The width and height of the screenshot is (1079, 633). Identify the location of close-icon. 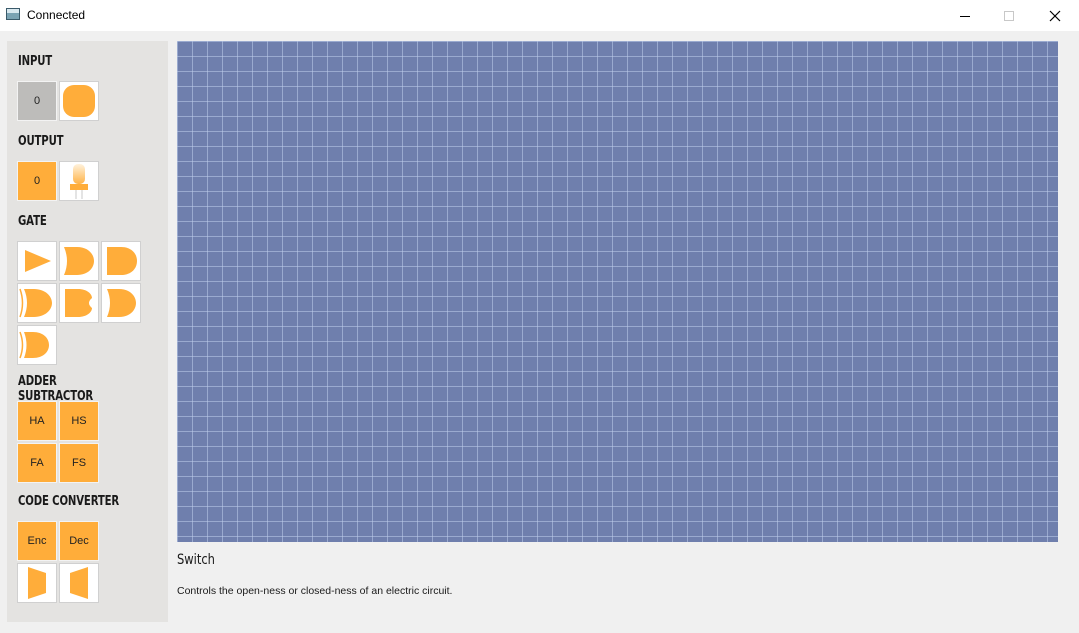
(1055, 15).